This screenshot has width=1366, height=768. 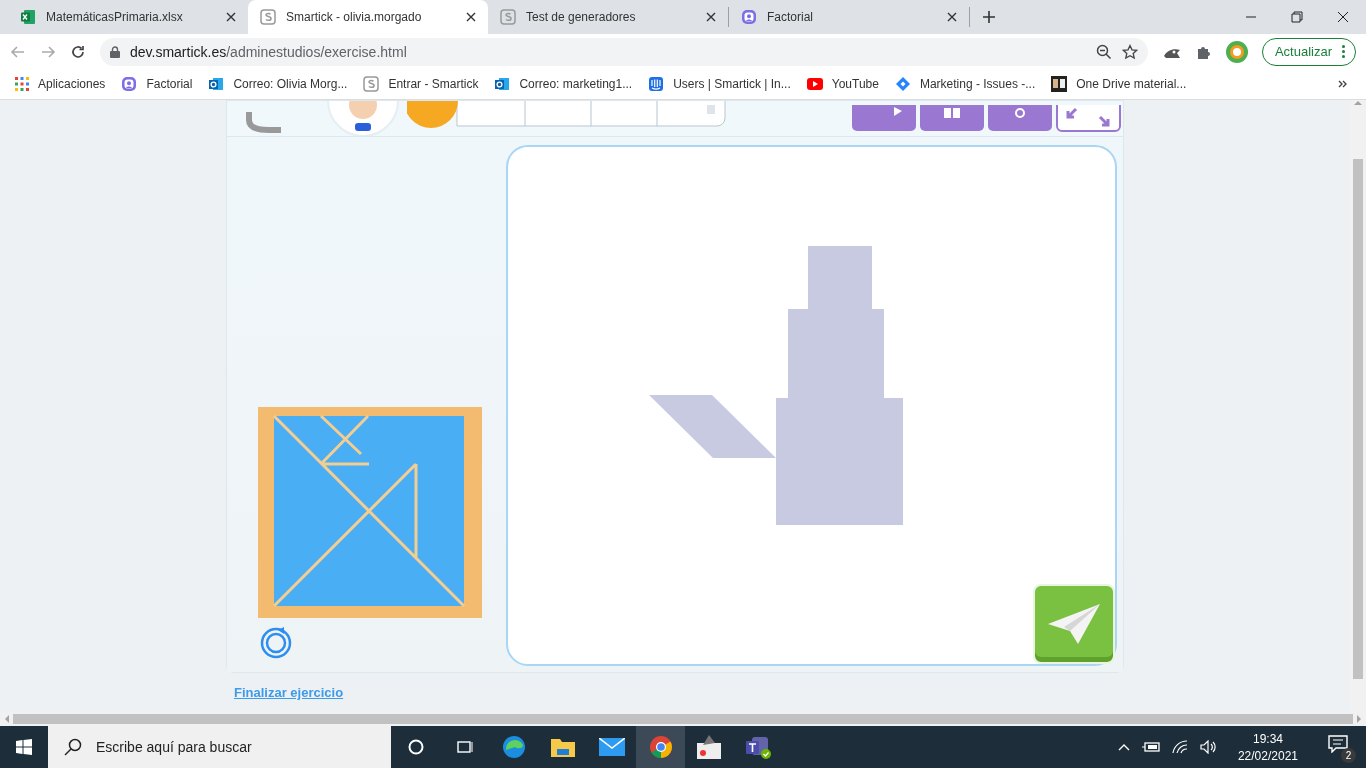 I want to click on paint-app-icon, so click(x=709, y=747).